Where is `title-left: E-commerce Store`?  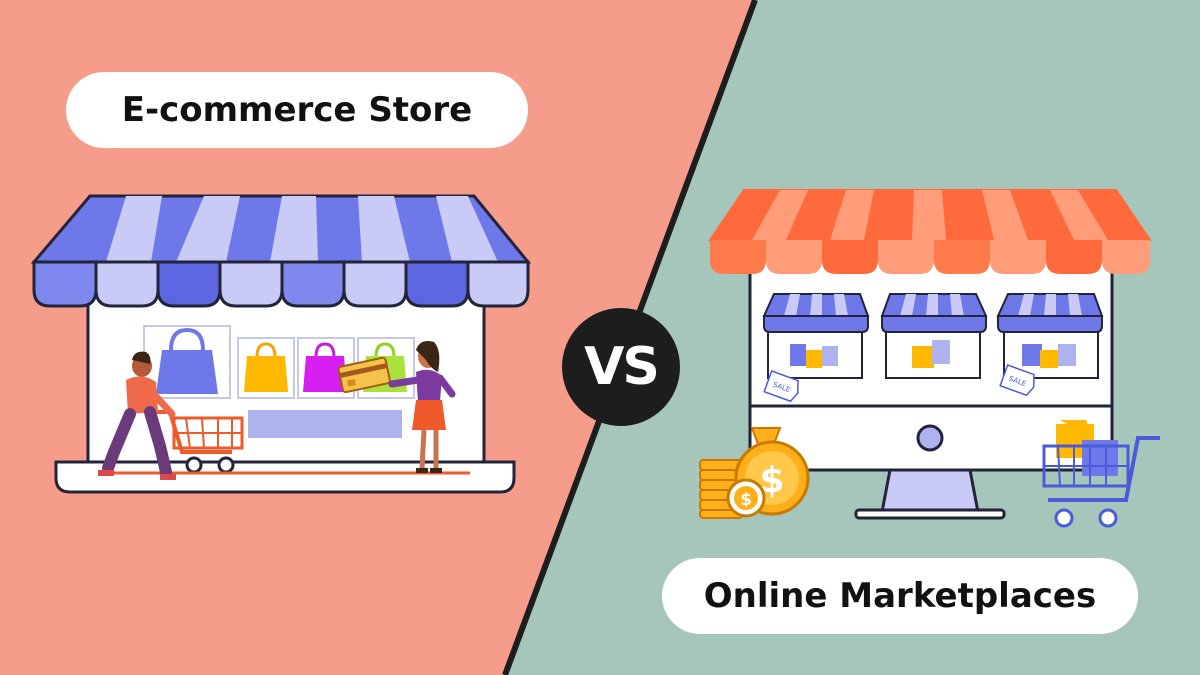
title-left: E-commerce Store is located at coordinates (297, 110).